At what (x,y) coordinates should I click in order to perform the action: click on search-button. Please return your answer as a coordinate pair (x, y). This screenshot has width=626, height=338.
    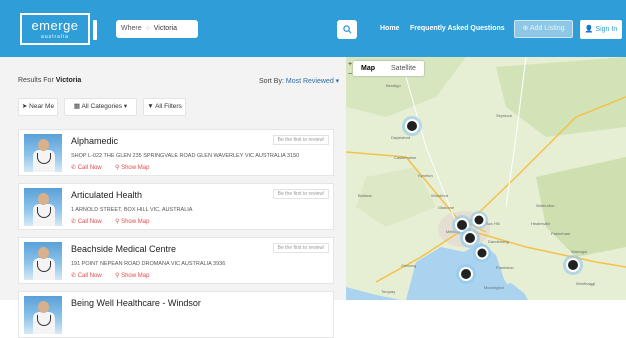
    Looking at the image, I should click on (347, 29).